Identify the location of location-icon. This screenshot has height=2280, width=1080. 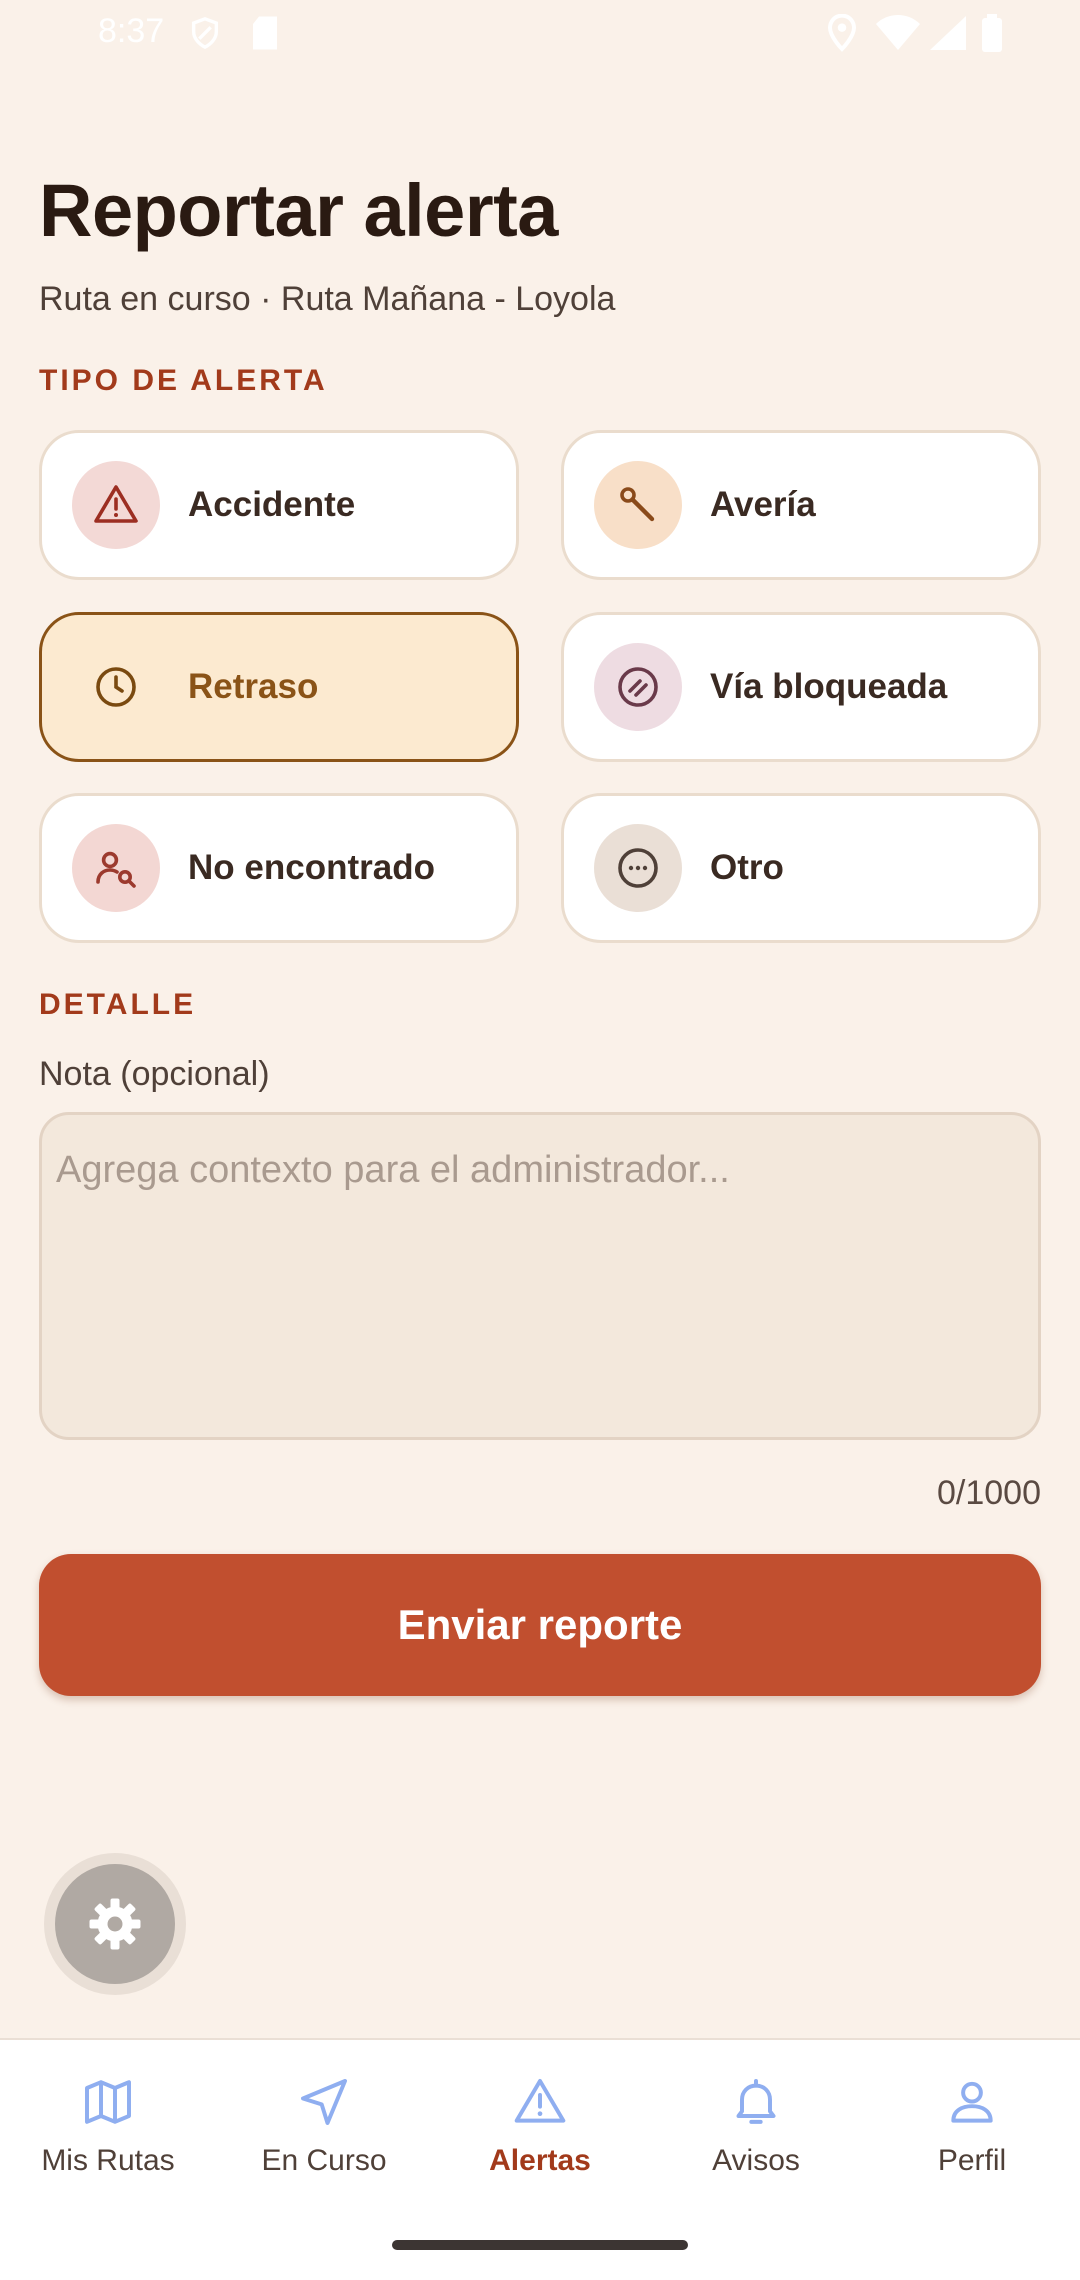
(842, 33).